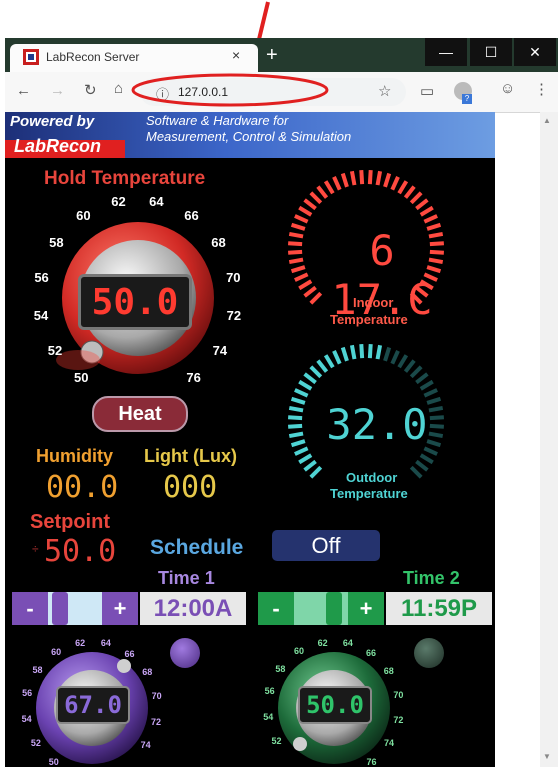  What do you see at coordinates (120, 608) in the screenshot?
I see `time1-plus-button: +` at bounding box center [120, 608].